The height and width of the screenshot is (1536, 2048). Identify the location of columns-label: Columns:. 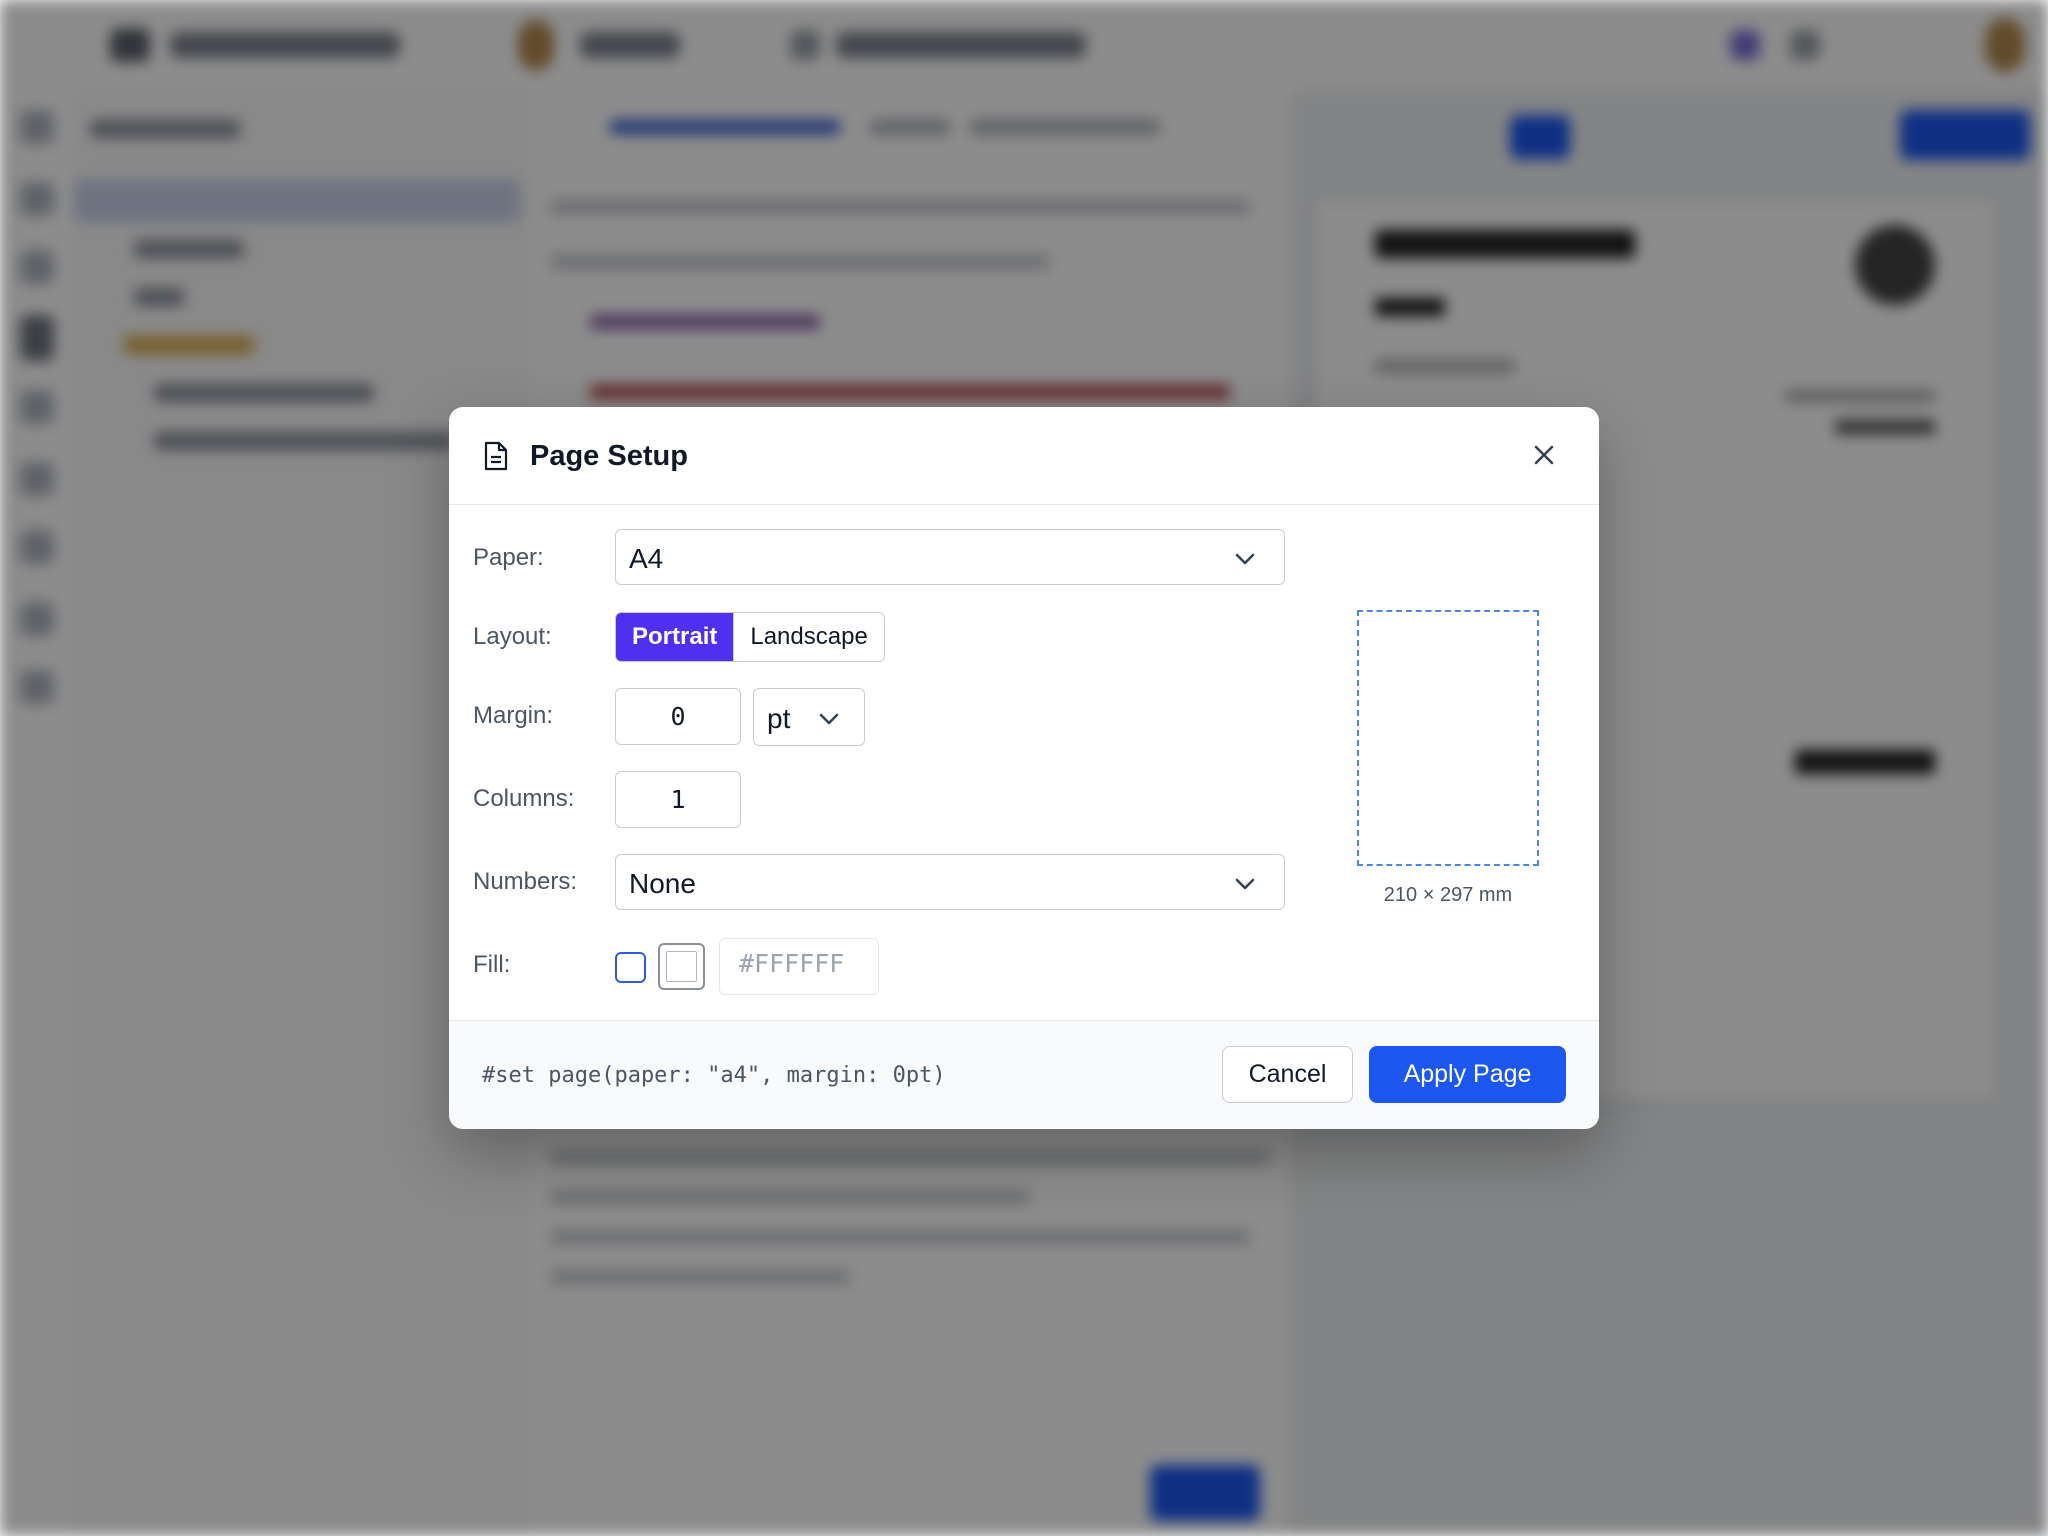
(524, 798).